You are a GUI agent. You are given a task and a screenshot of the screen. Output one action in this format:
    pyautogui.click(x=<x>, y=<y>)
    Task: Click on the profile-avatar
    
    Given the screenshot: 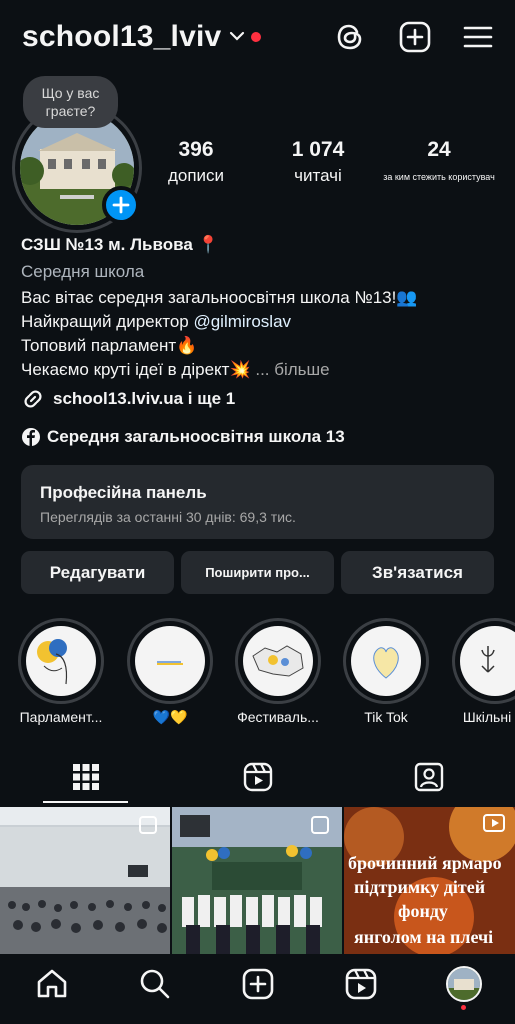 What is the action you would take?
    pyautogui.click(x=464, y=984)
    